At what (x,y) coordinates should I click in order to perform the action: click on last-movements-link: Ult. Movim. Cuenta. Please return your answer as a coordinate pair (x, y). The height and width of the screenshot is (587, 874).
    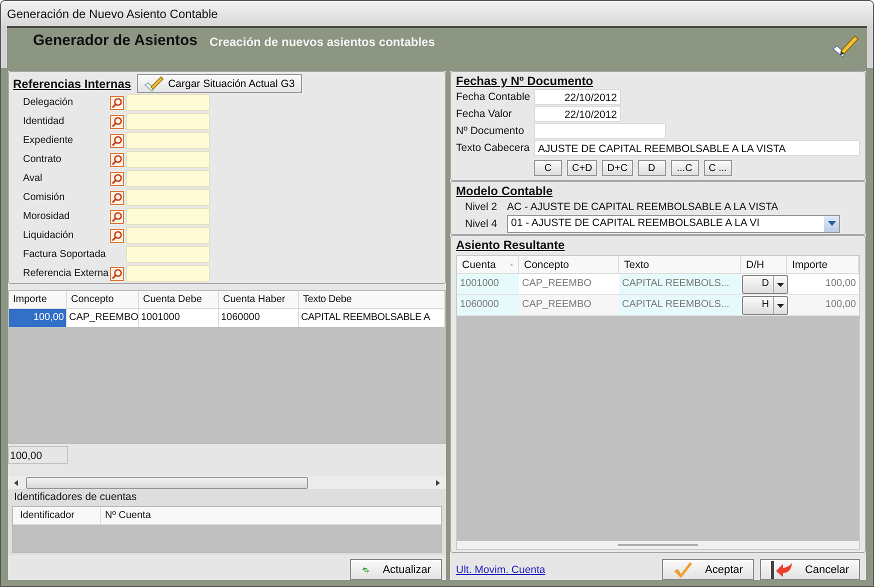
    Looking at the image, I should click on (501, 570).